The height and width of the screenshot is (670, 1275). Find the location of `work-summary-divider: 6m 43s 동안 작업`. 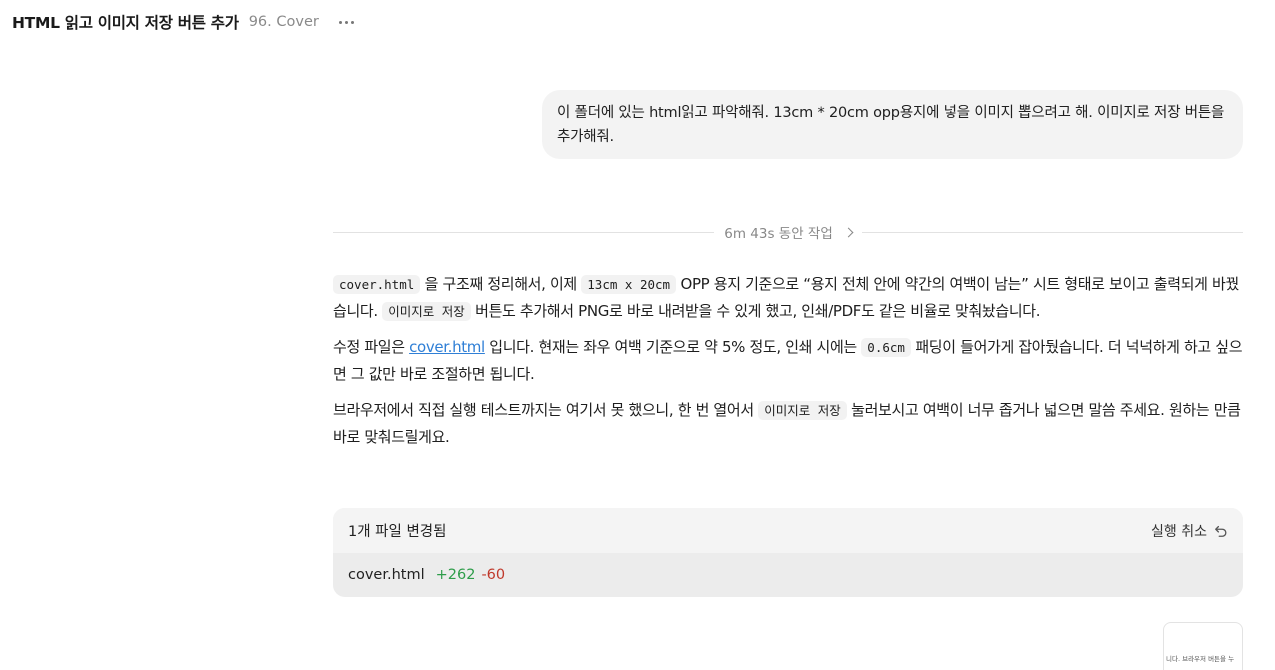

work-summary-divider: 6m 43s 동안 작업 is located at coordinates (788, 232).